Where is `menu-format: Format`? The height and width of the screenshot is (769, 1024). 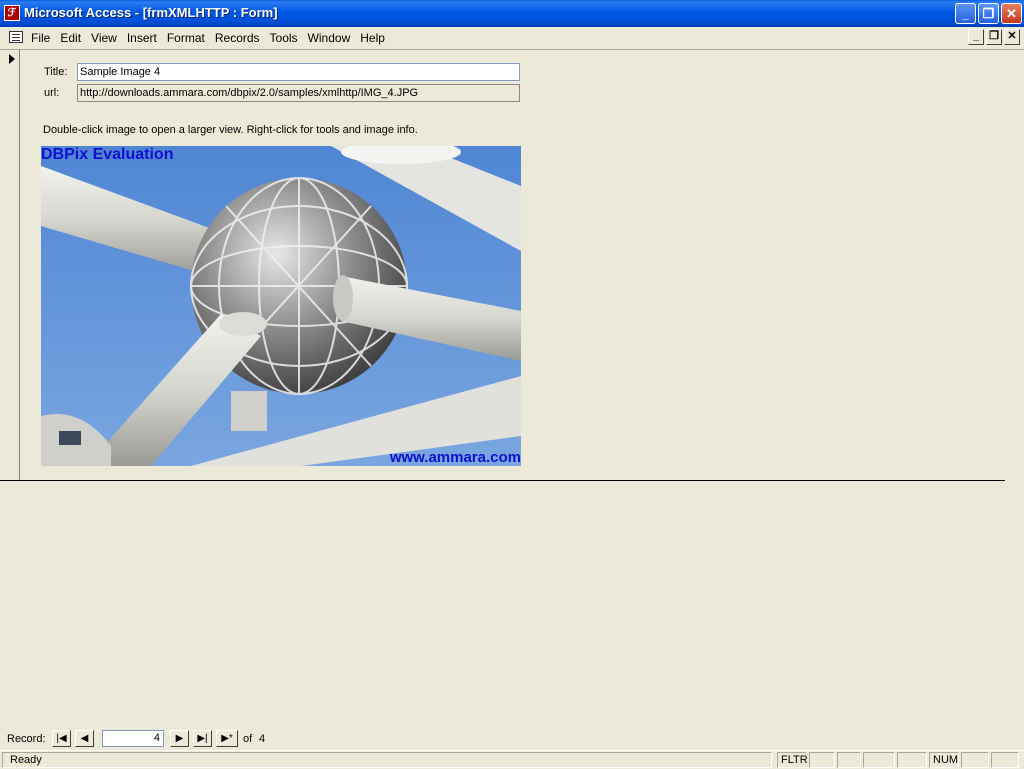
menu-format: Format is located at coordinates (186, 38).